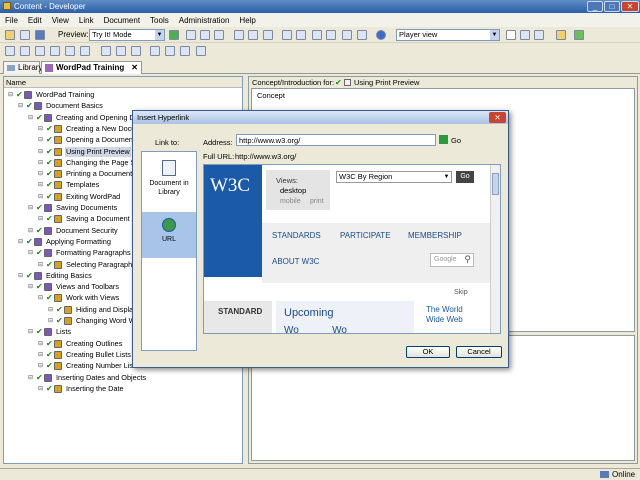 The height and width of the screenshot is (480, 640). I want to click on unlink-icon, so click(201, 51).